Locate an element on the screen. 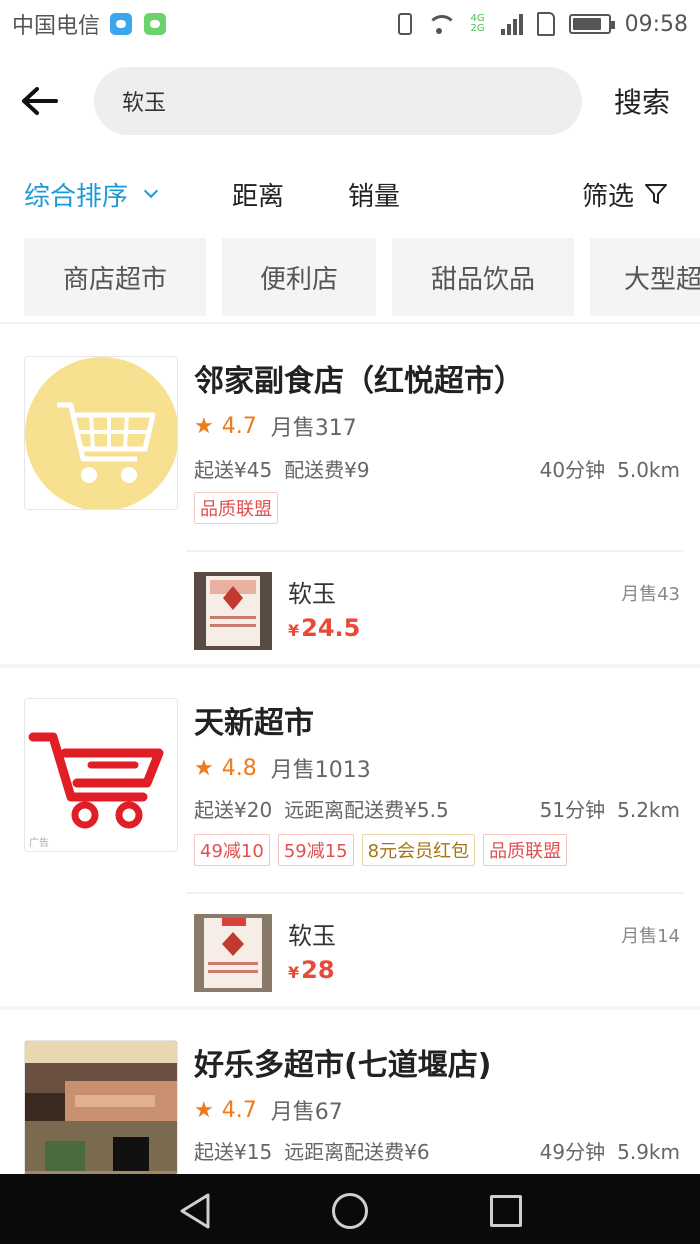 This screenshot has width=700, height=1244. circle-home-icon is located at coordinates (350, 1211).